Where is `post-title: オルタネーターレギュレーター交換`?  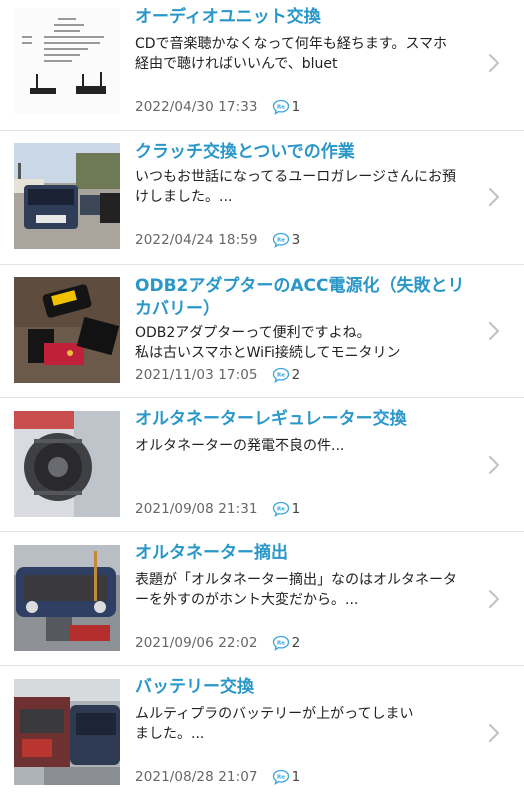 post-title: オルタネーターレギュレーター交換 is located at coordinates (302, 419).